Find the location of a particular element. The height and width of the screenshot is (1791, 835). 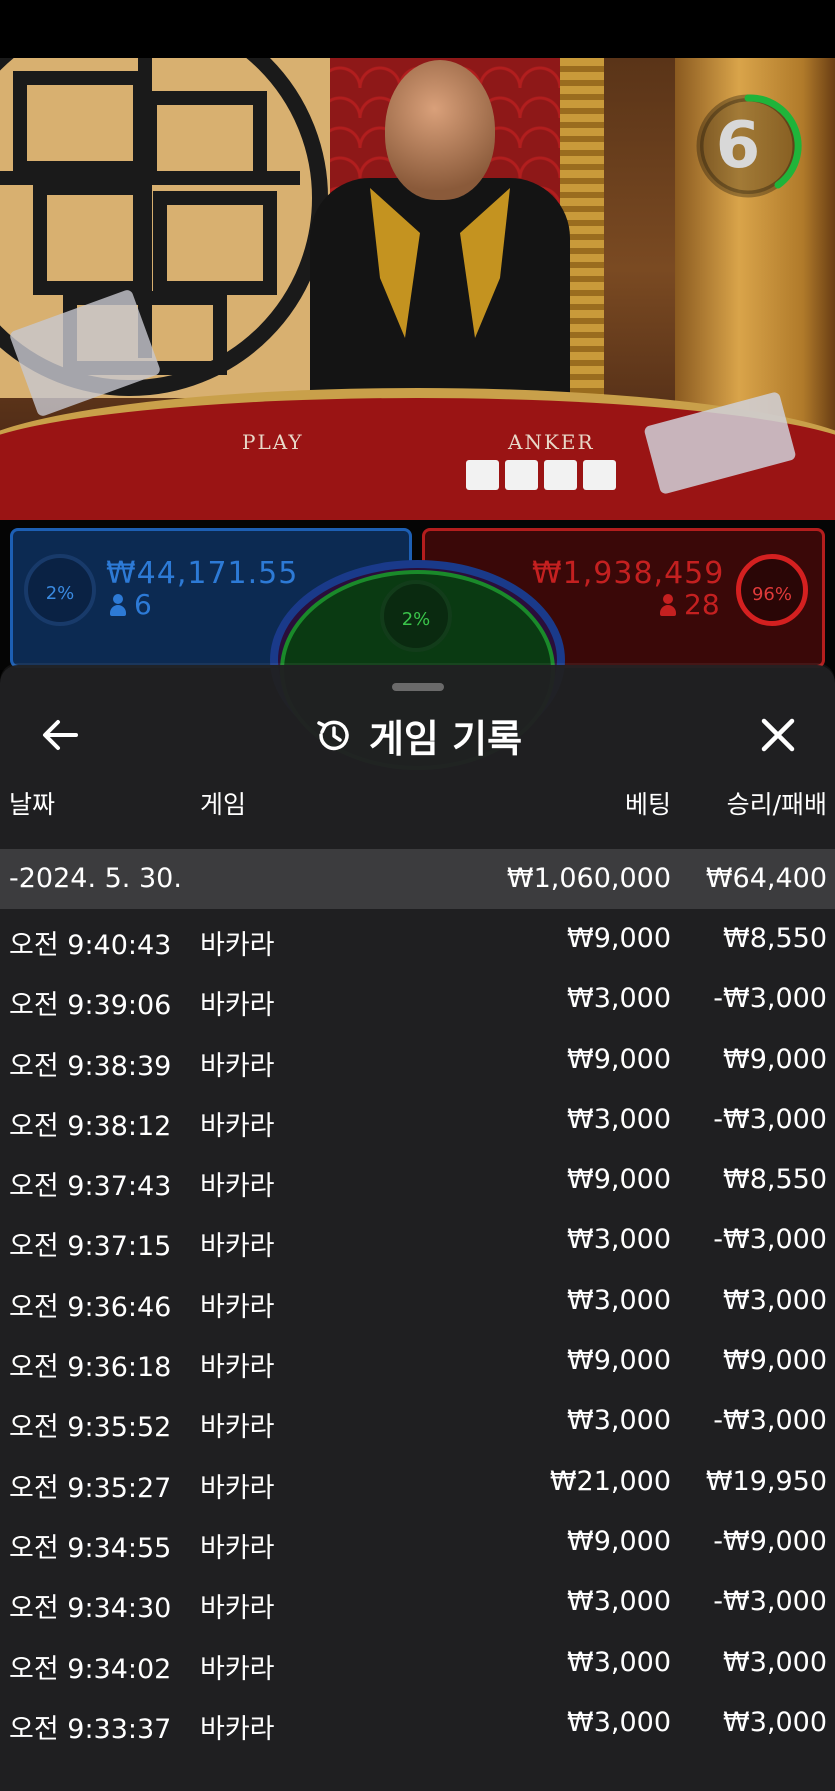

row-bet: ₩21,000 is located at coordinates (610, 1481).